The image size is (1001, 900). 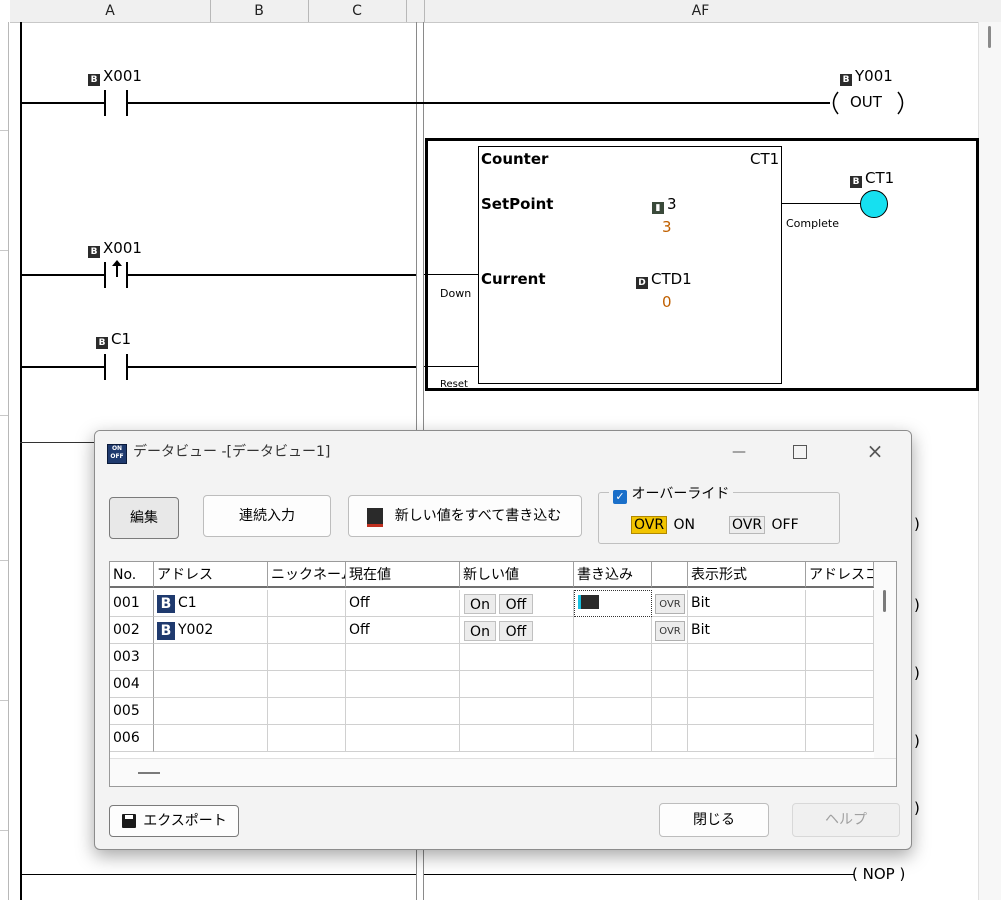 What do you see at coordinates (840, 630) in the screenshot?
I see `row2-address-comment` at bounding box center [840, 630].